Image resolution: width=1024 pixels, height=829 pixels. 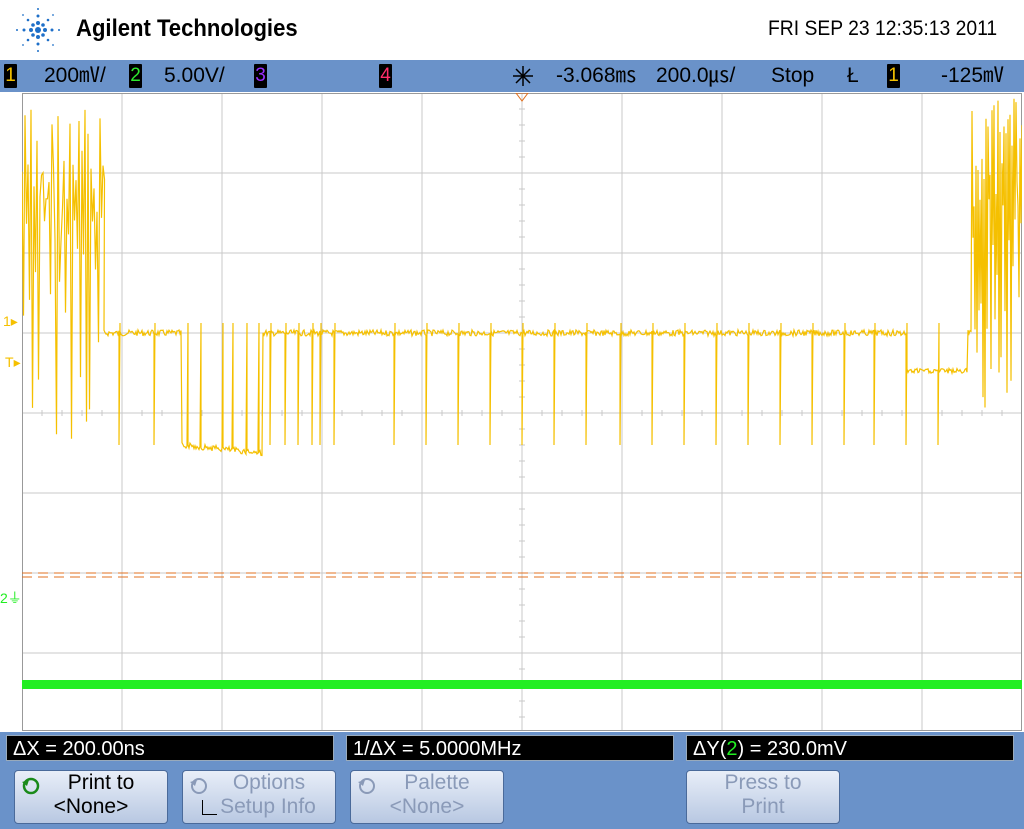 I want to click on print-to-value: <None>, so click(x=91, y=806).